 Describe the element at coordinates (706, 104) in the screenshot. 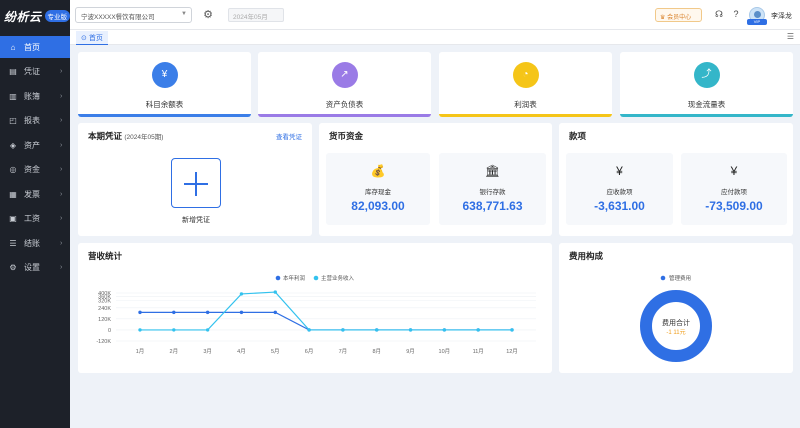

I see `report-label: 现金流量表` at that location.